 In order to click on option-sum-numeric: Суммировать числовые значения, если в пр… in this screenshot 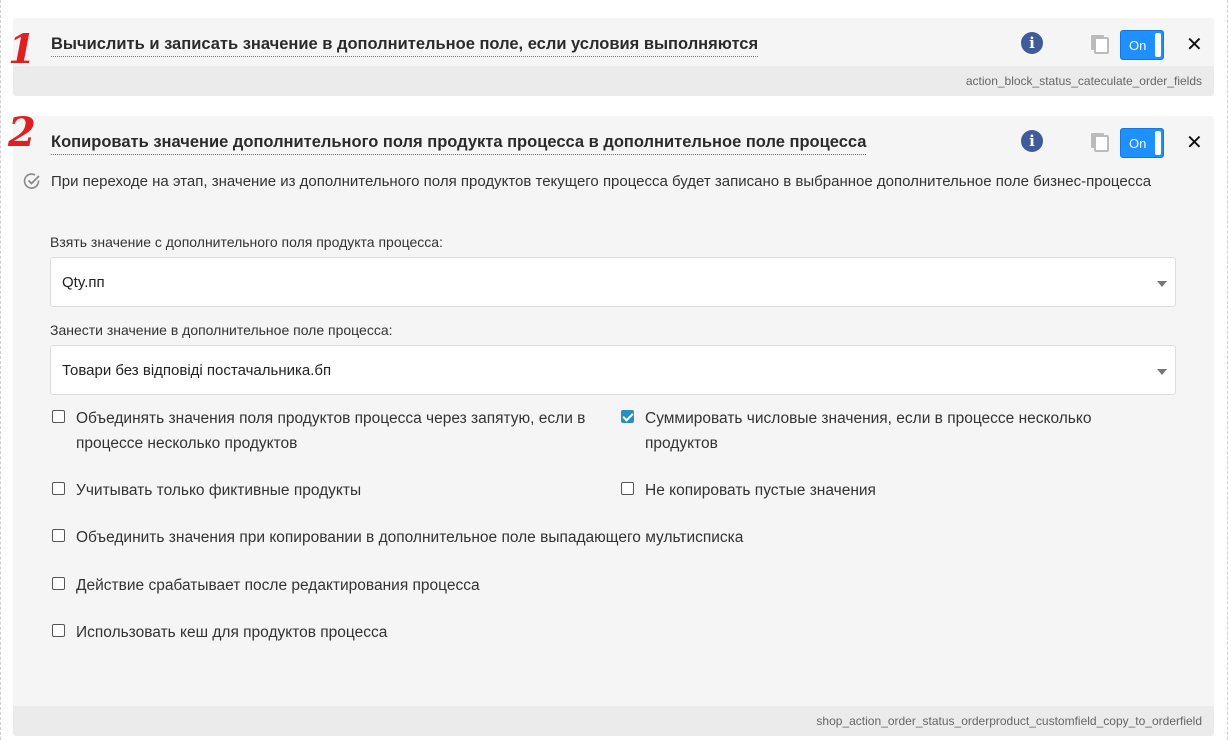, I will do `click(881, 431)`.